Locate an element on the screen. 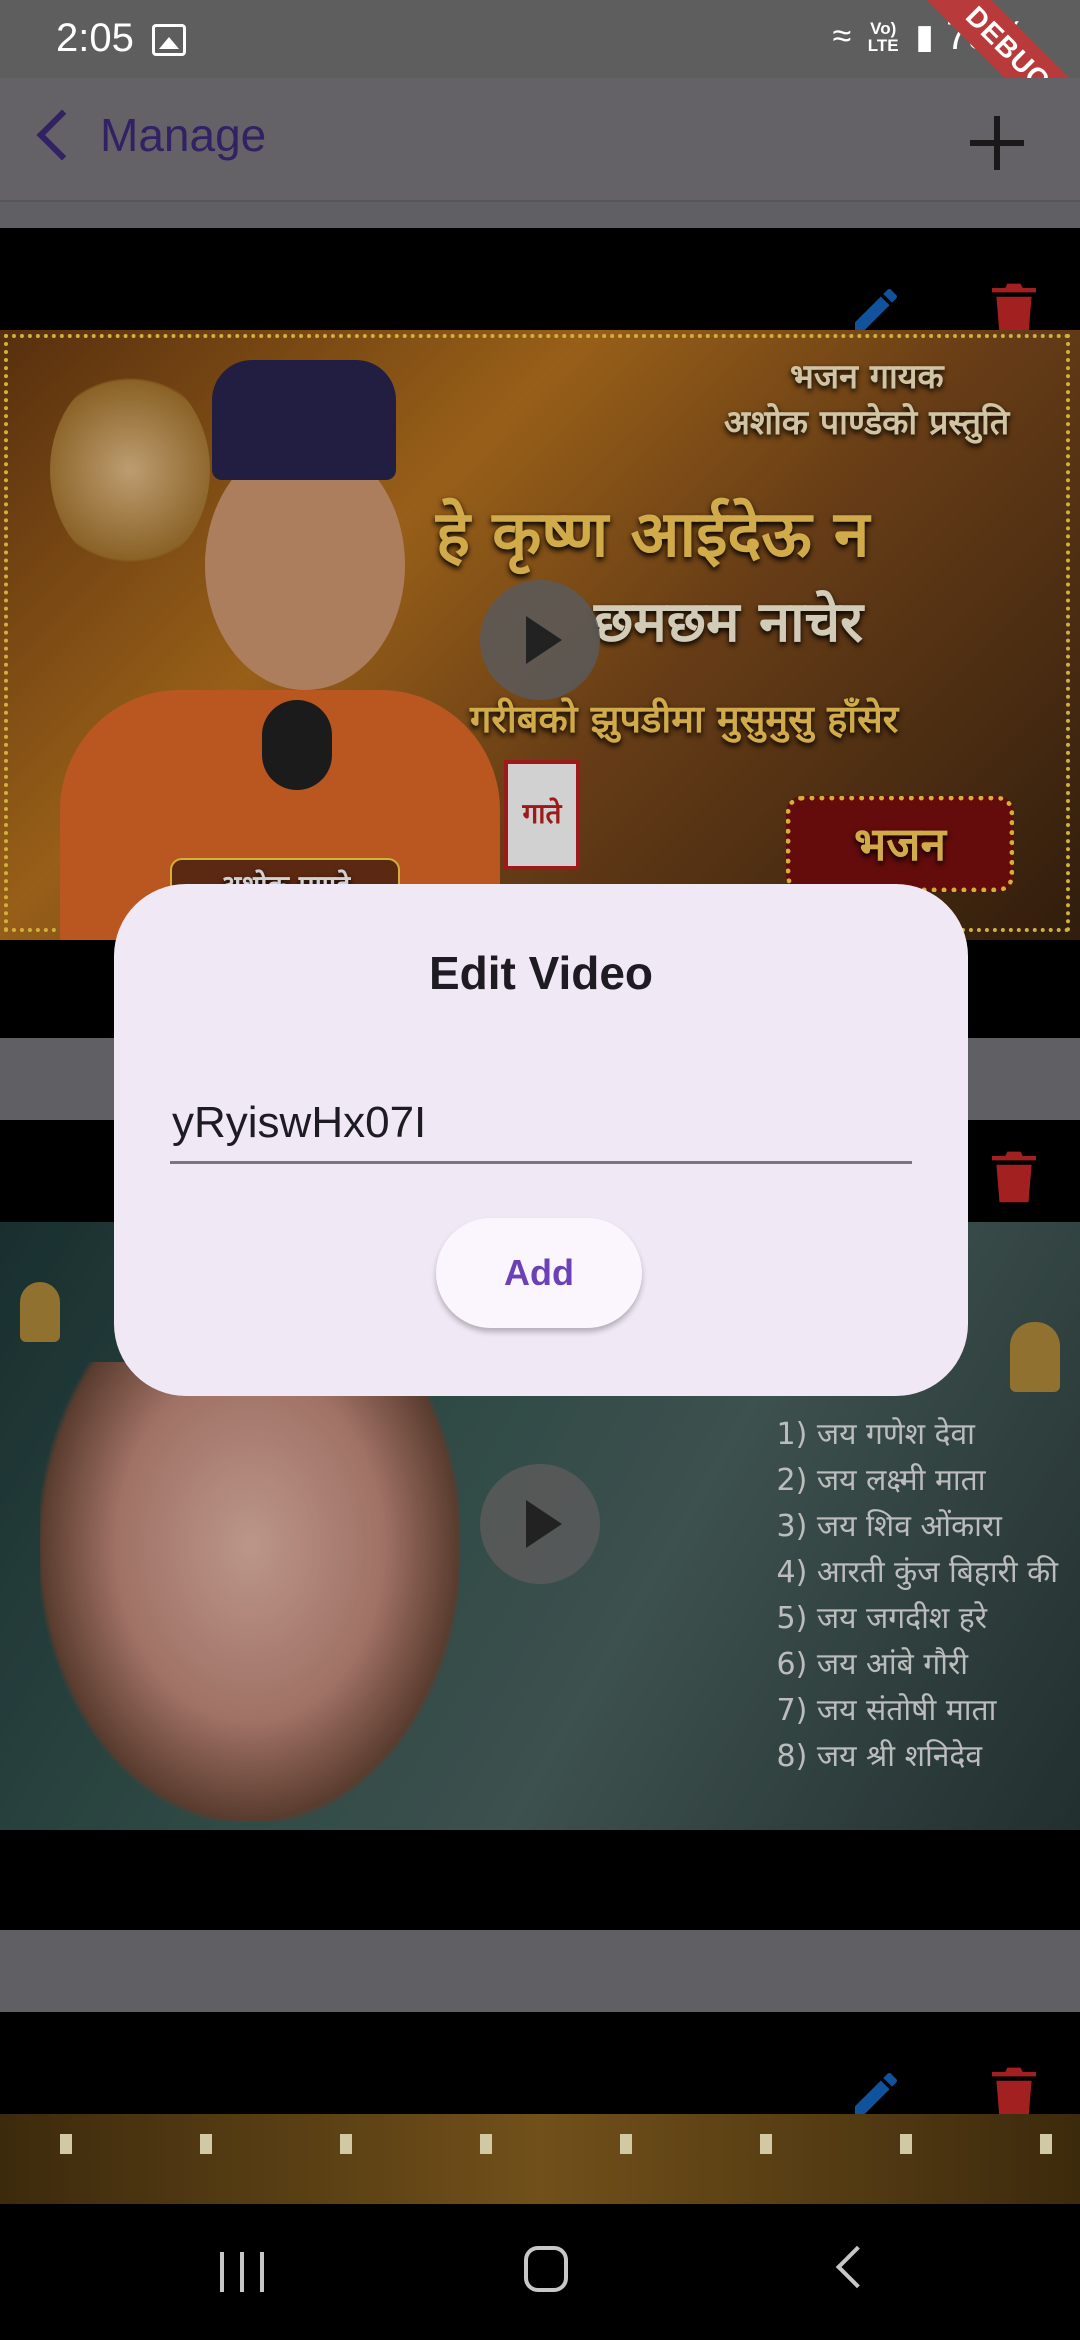  wifi-icon: ≈ is located at coordinates (842, 36).